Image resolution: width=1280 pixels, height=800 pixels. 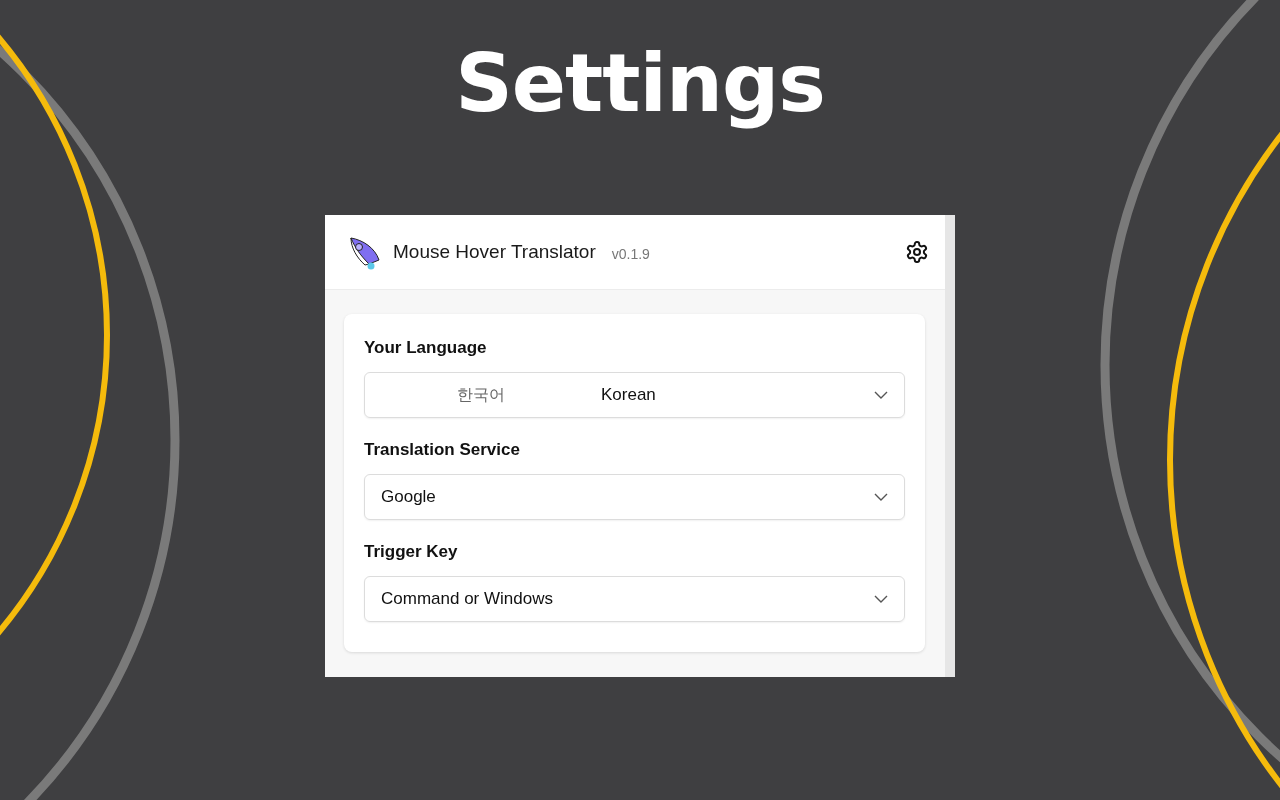 I want to click on version-label: v0.1.9, so click(x=630, y=253).